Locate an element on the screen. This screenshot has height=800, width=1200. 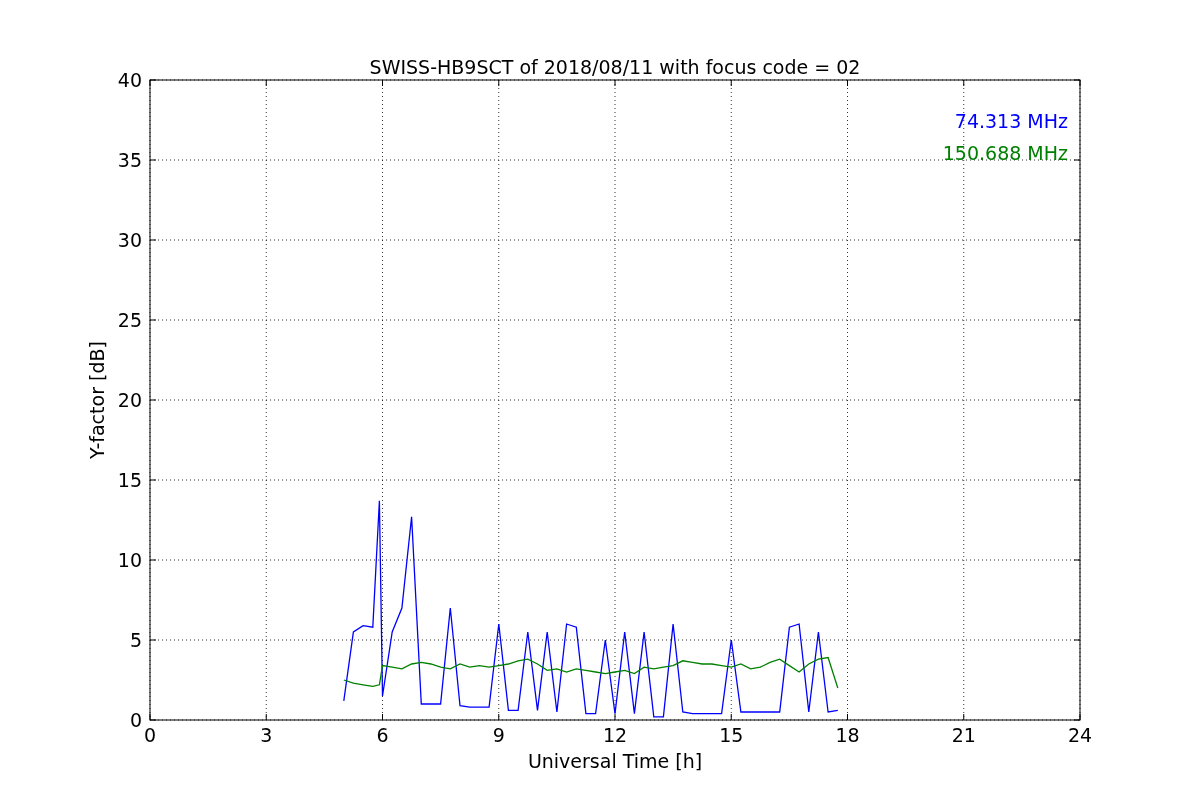
legend-label: 74.313 MHz is located at coordinates (1011, 121).